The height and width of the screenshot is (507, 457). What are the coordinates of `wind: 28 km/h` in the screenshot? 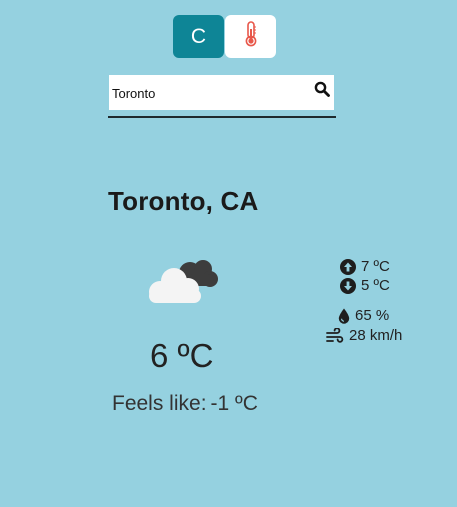 It's located at (364, 335).